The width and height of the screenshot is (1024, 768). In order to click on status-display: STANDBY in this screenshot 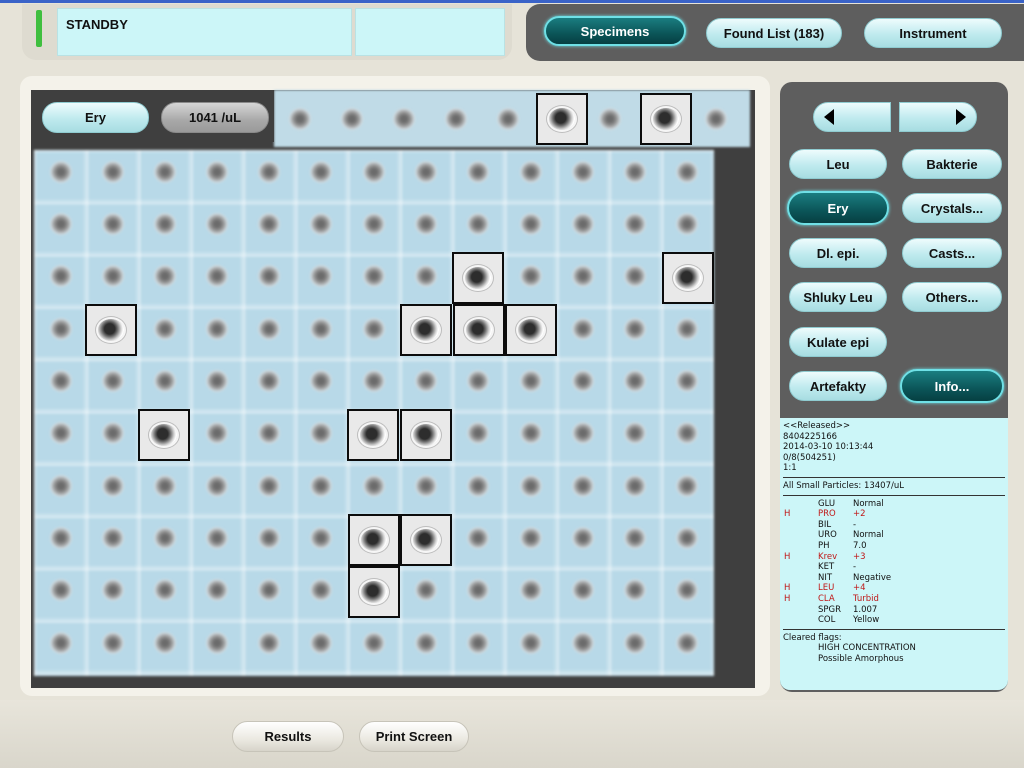, I will do `click(204, 32)`.